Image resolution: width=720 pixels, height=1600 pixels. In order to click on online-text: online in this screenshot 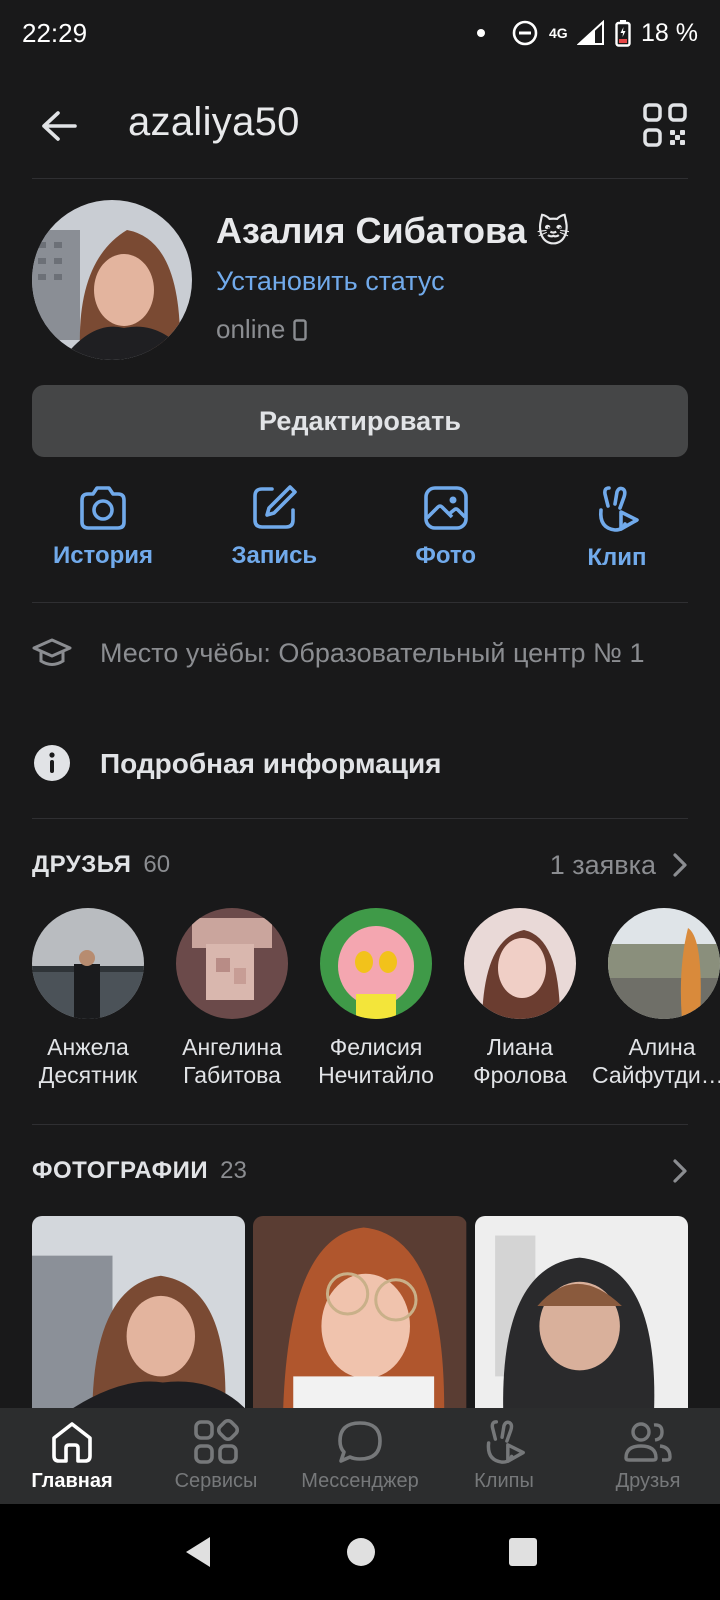, I will do `click(251, 329)`.